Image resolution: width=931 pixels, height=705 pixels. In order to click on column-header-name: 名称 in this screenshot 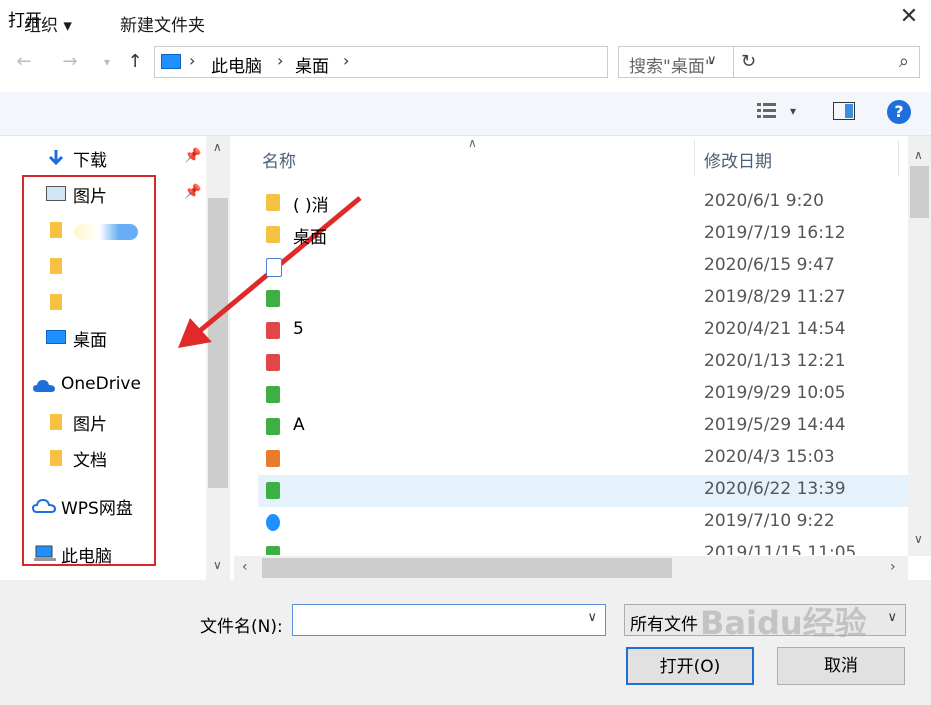, I will do `click(279, 159)`.